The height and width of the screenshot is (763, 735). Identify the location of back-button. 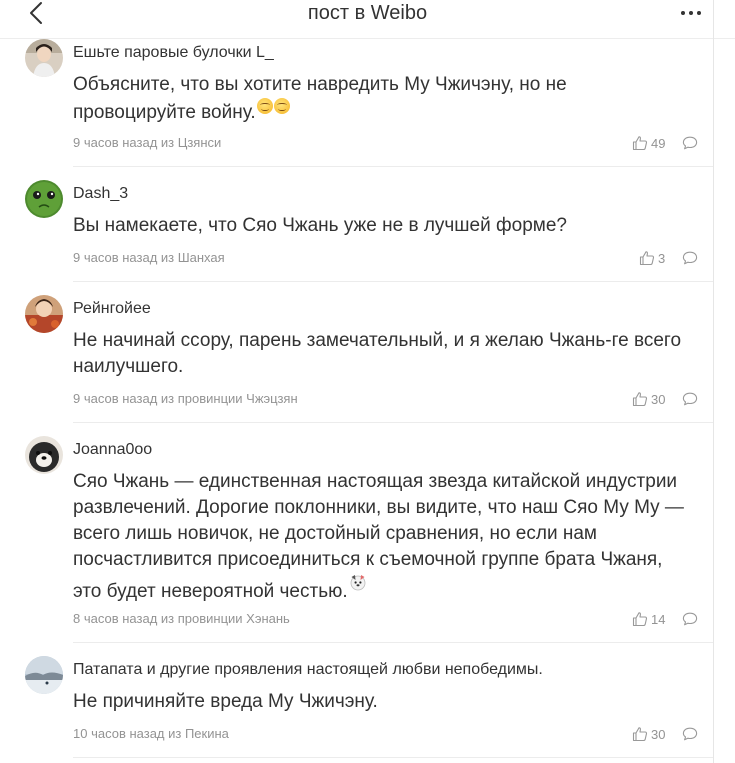
(37, 14).